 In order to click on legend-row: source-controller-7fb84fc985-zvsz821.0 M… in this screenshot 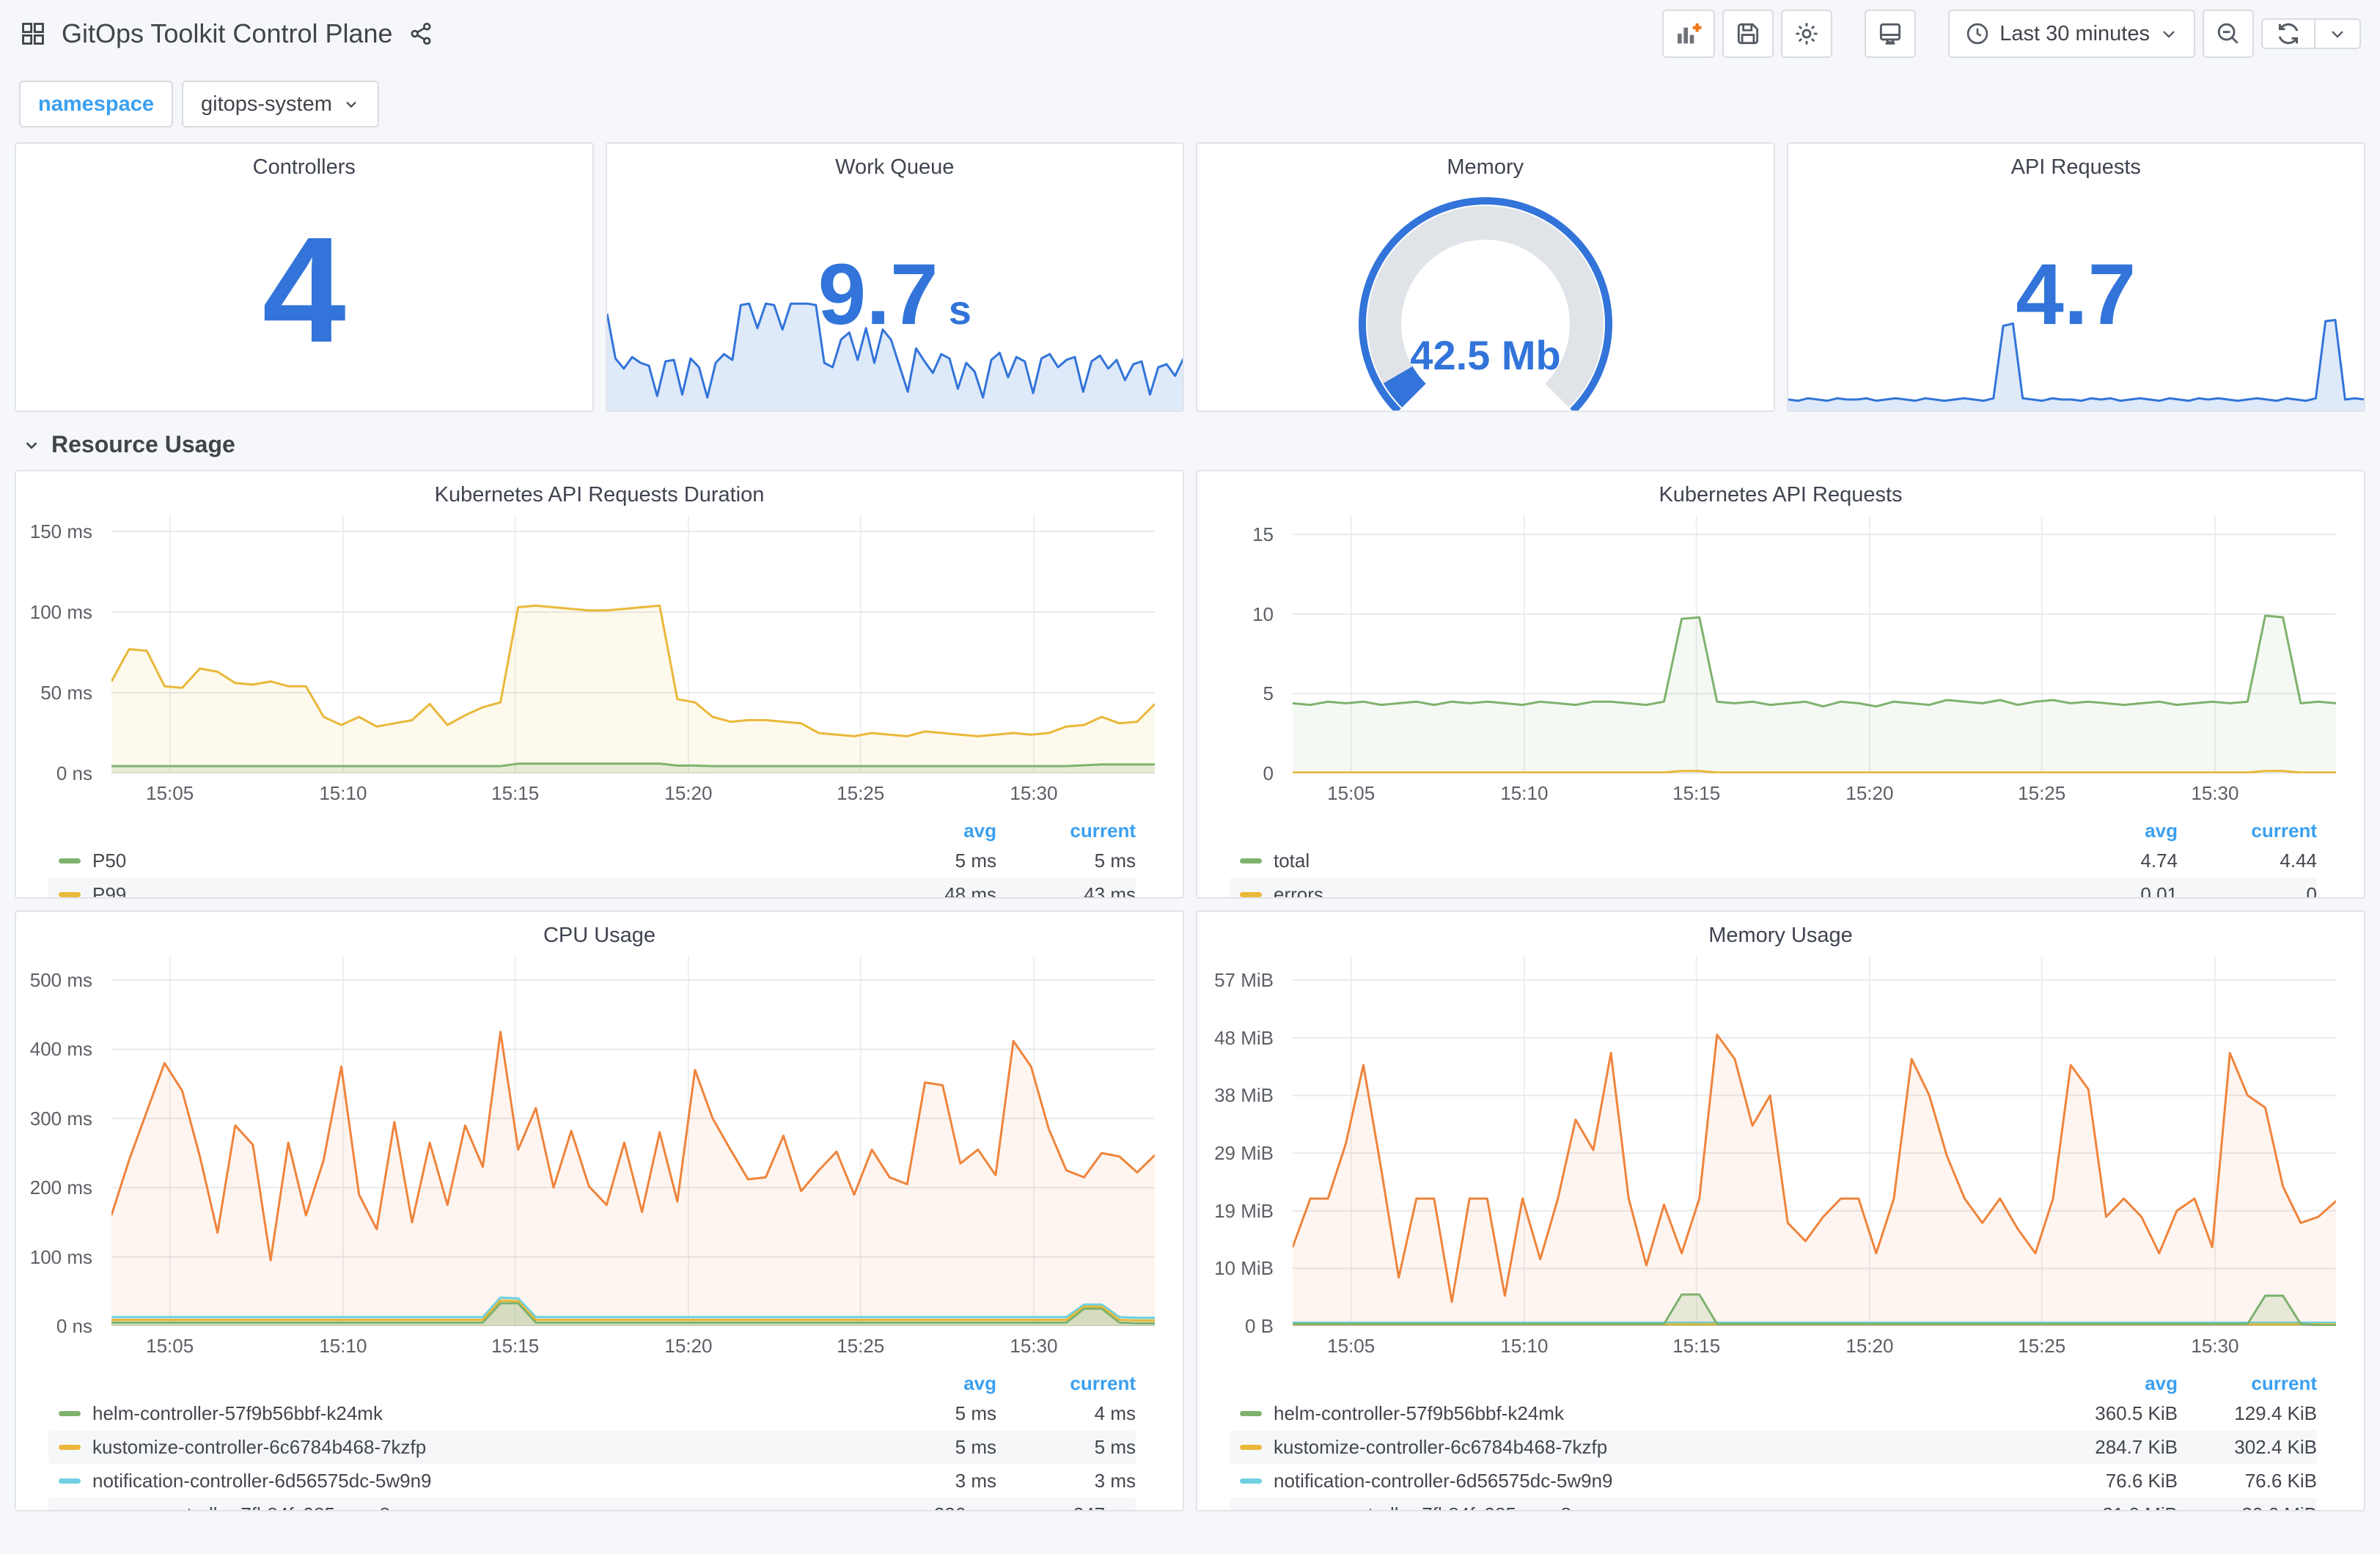, I will do `click(1773, 1504)`.